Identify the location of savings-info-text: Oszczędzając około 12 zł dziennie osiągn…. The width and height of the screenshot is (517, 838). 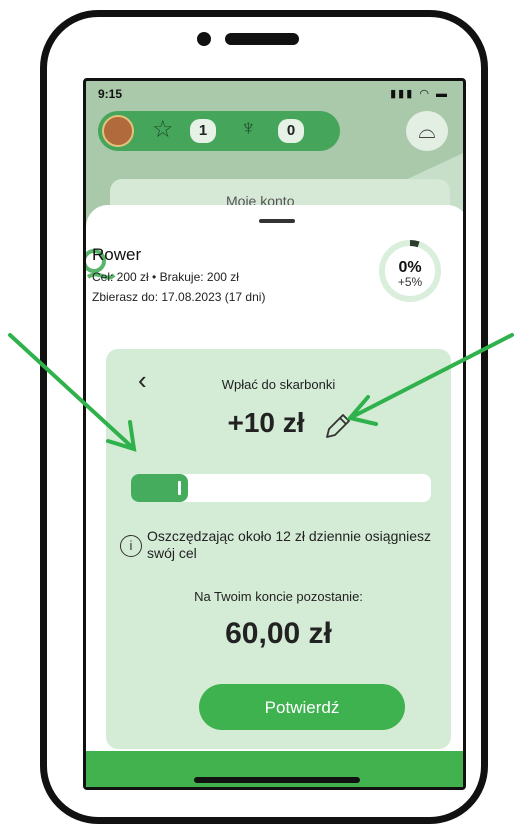
(289, 544).